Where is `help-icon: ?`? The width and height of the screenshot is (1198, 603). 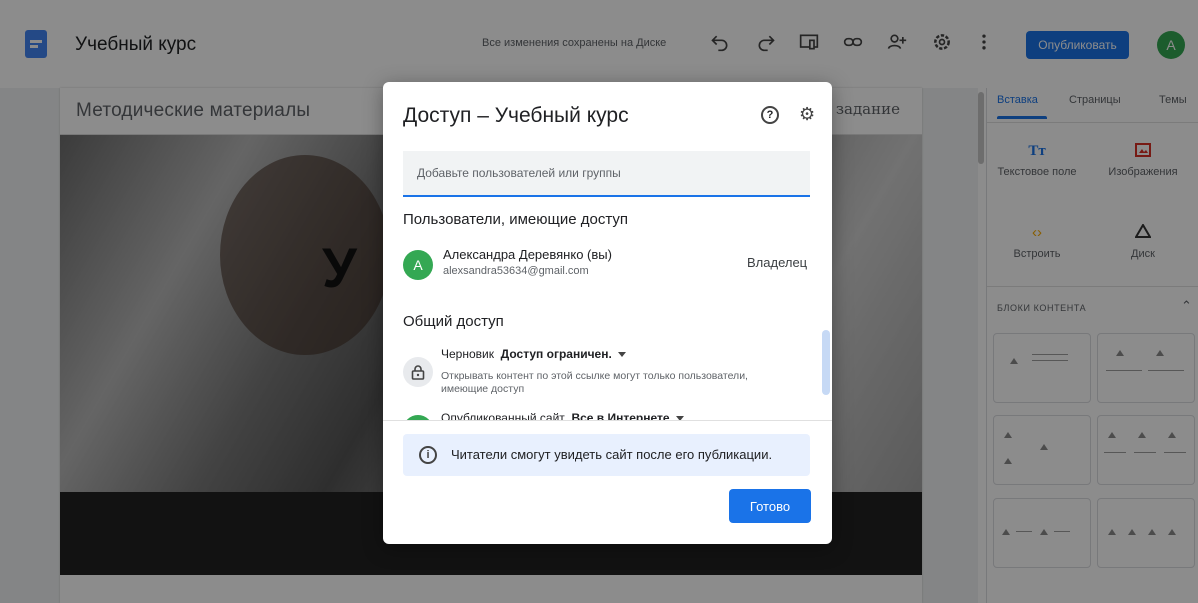 help-icon: ? is located at coordinates (770, 115).